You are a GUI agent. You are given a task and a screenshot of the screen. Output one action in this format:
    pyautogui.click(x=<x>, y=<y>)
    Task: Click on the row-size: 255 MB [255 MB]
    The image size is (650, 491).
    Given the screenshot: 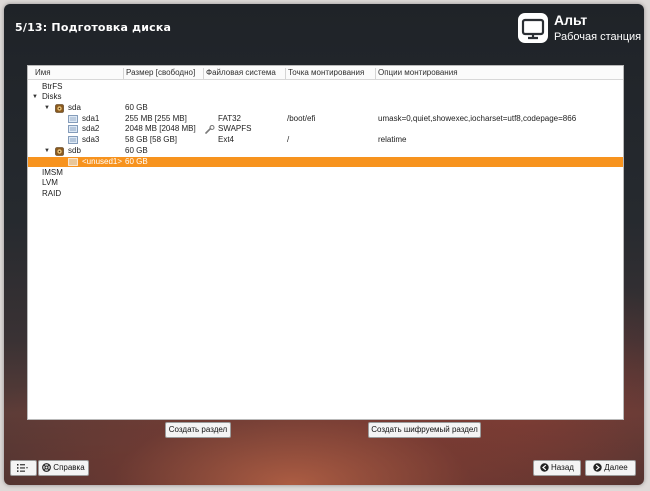 What is the action you would take?
    pyautogui.click(x=156, y=118)
    